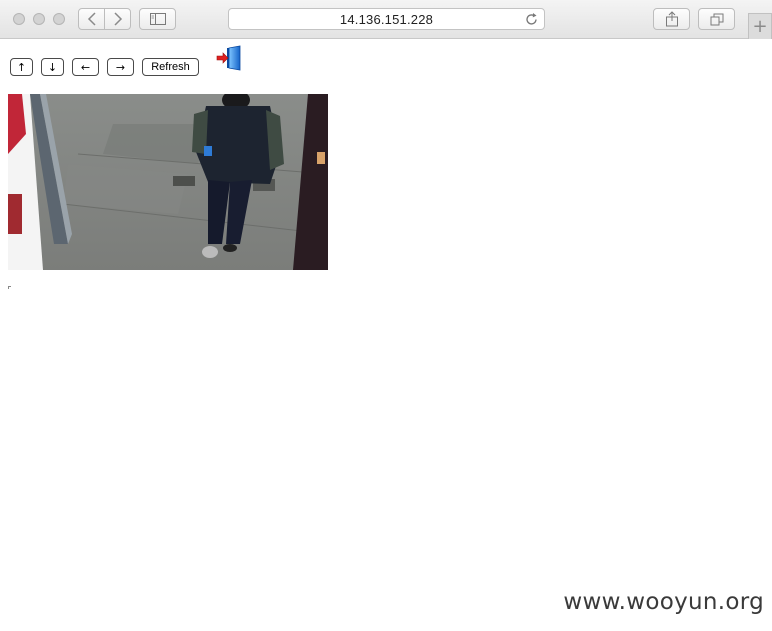 This screenshot has width=772, height=631. What do you see at coordinates (19, 19) in the screenshot?
I see `close-window-button` at bounding box center [19, 19].